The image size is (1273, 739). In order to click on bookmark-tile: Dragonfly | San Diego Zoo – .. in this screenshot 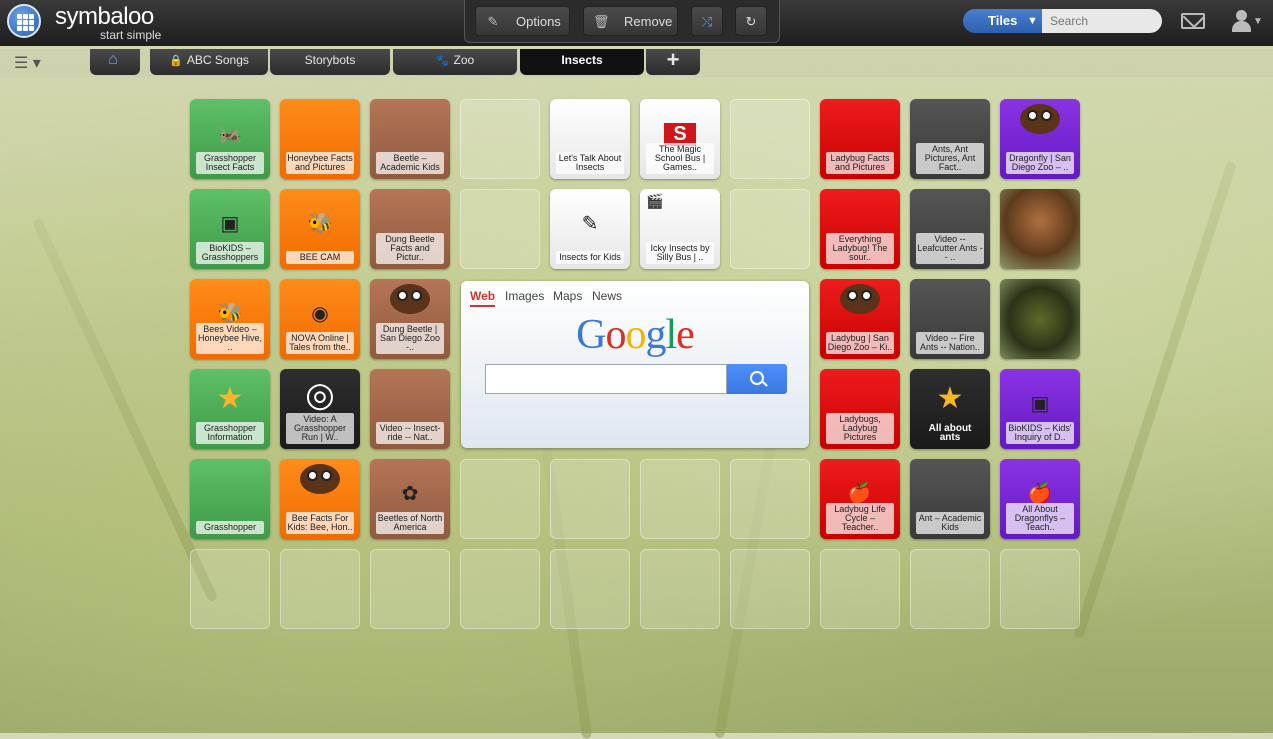, I will do `click(1040, 139)`.